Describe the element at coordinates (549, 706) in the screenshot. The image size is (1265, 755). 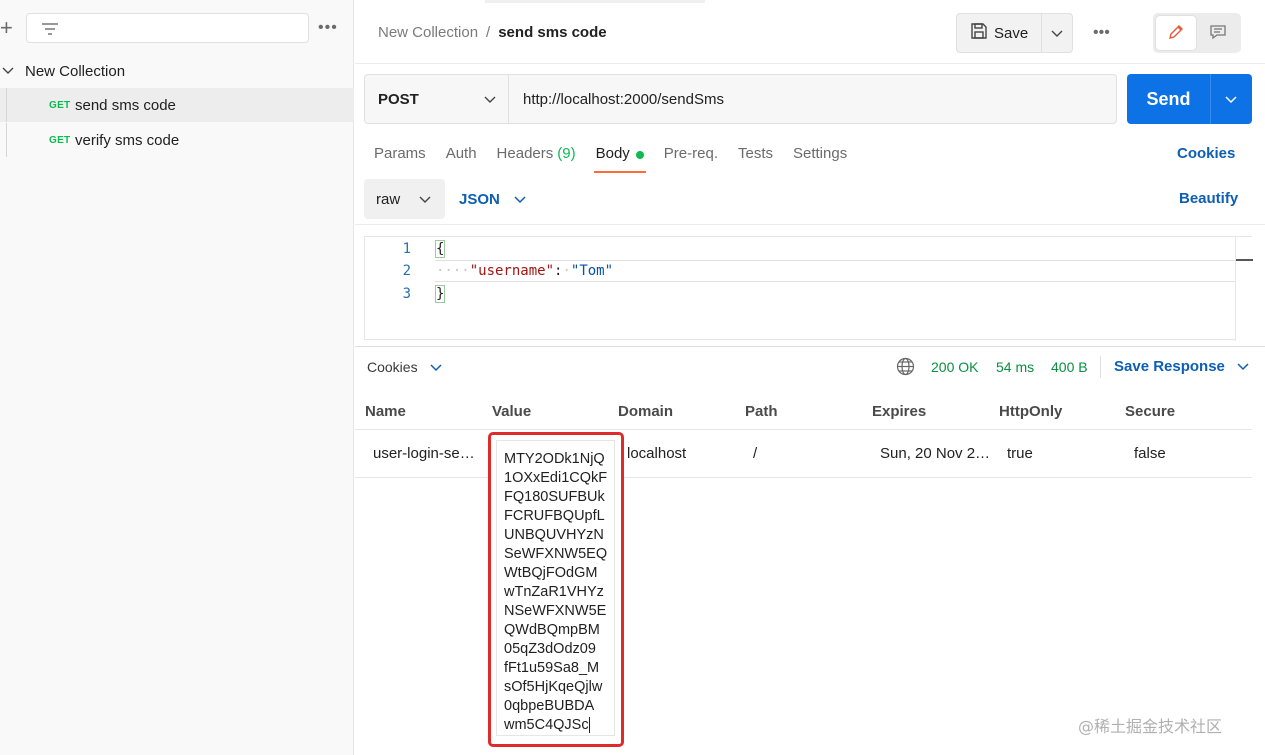
I see `value-line: 0qbpeBUBDA` at that location.